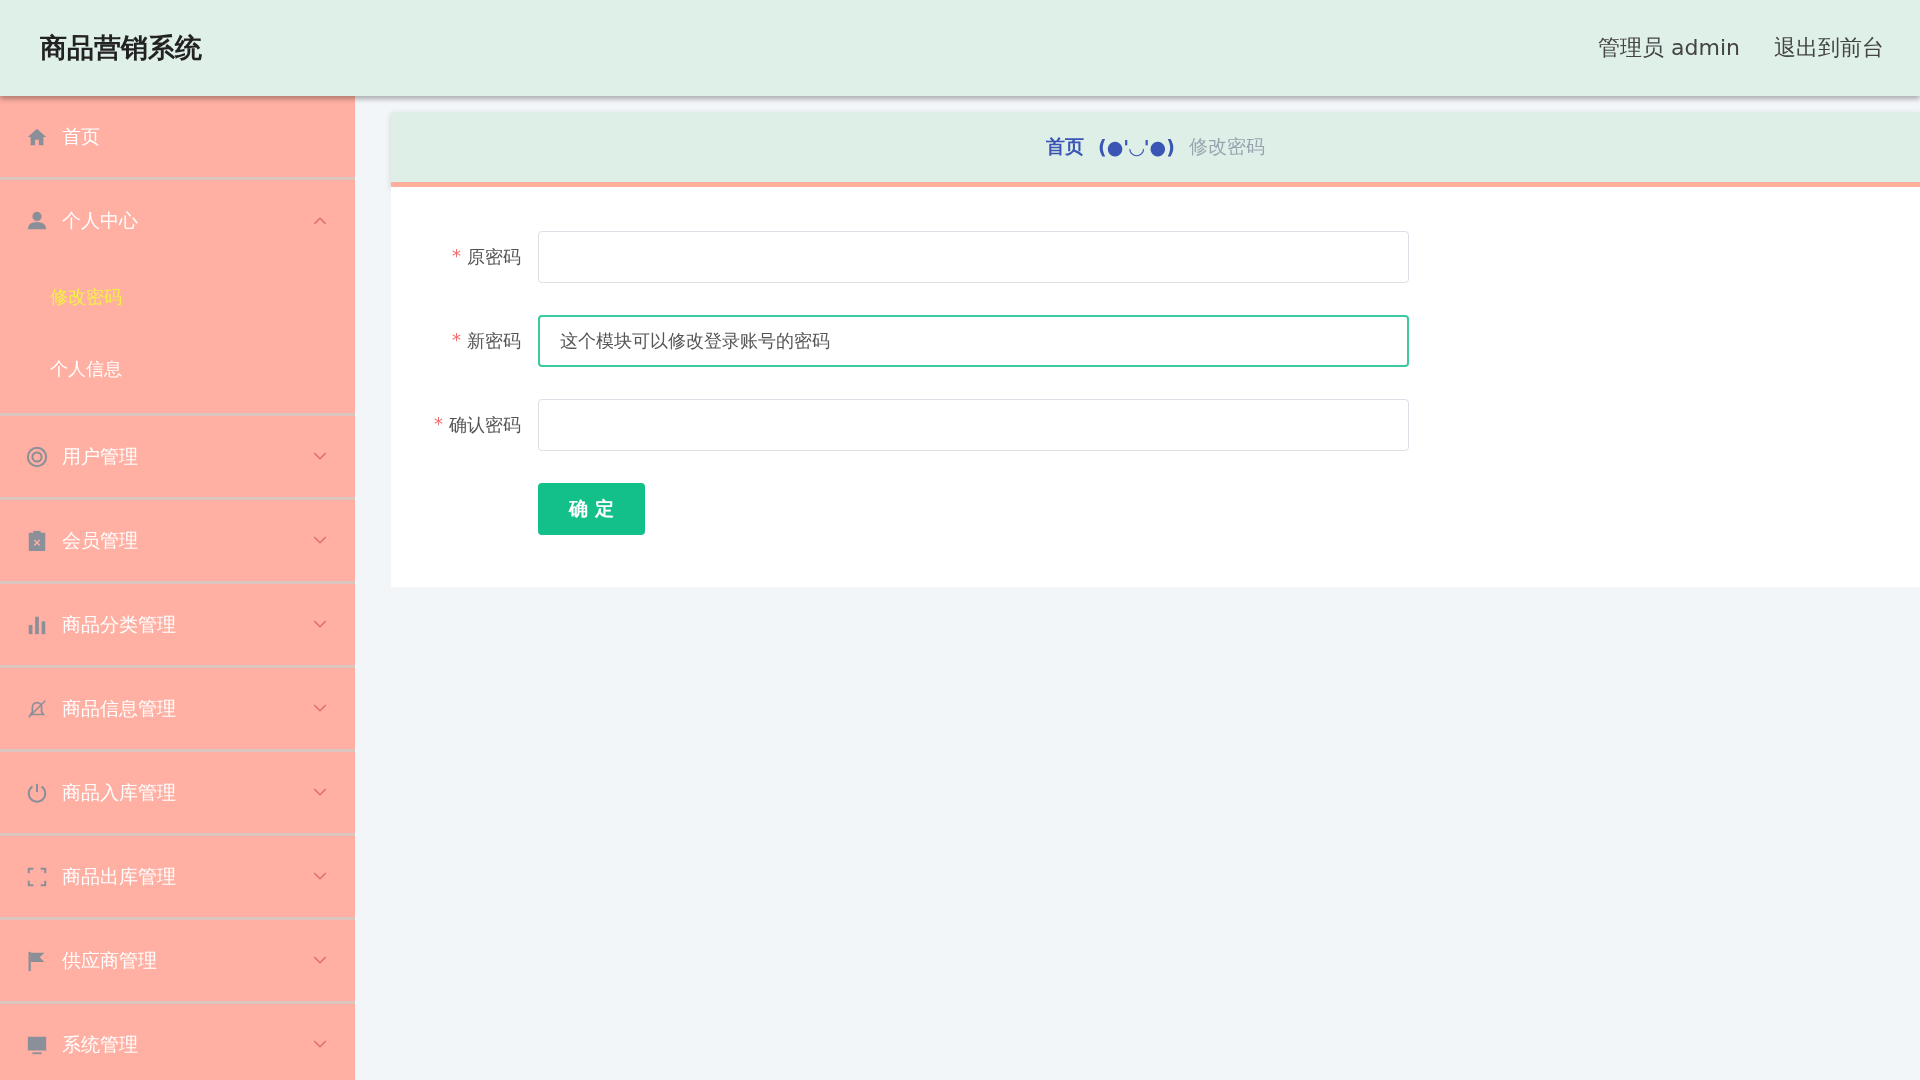 This screenshot has height=1080, width=1920. Describe the element at coordinates (37, 708) in the screenshot. I see `bell-slash-icon` at that location.